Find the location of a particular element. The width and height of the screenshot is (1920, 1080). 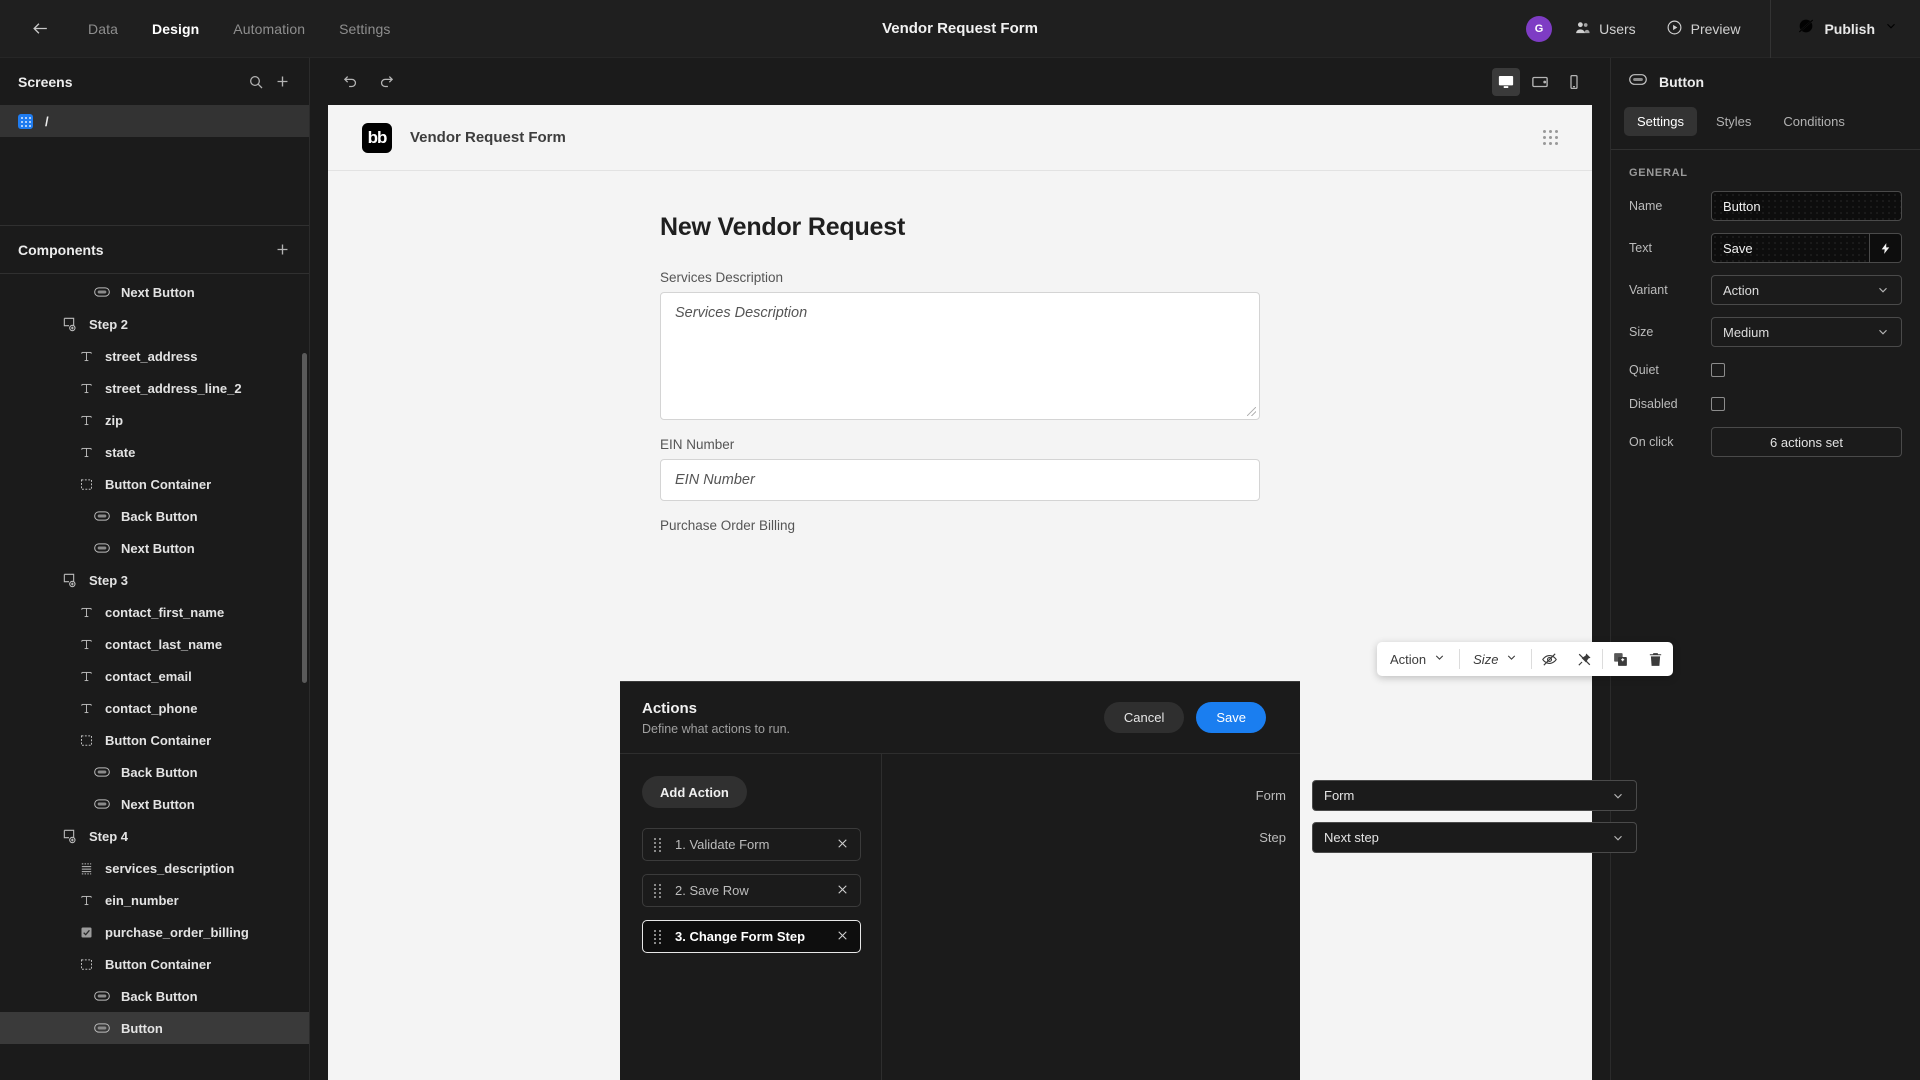

eye-off-icon is located at coordinates (1549, 659).